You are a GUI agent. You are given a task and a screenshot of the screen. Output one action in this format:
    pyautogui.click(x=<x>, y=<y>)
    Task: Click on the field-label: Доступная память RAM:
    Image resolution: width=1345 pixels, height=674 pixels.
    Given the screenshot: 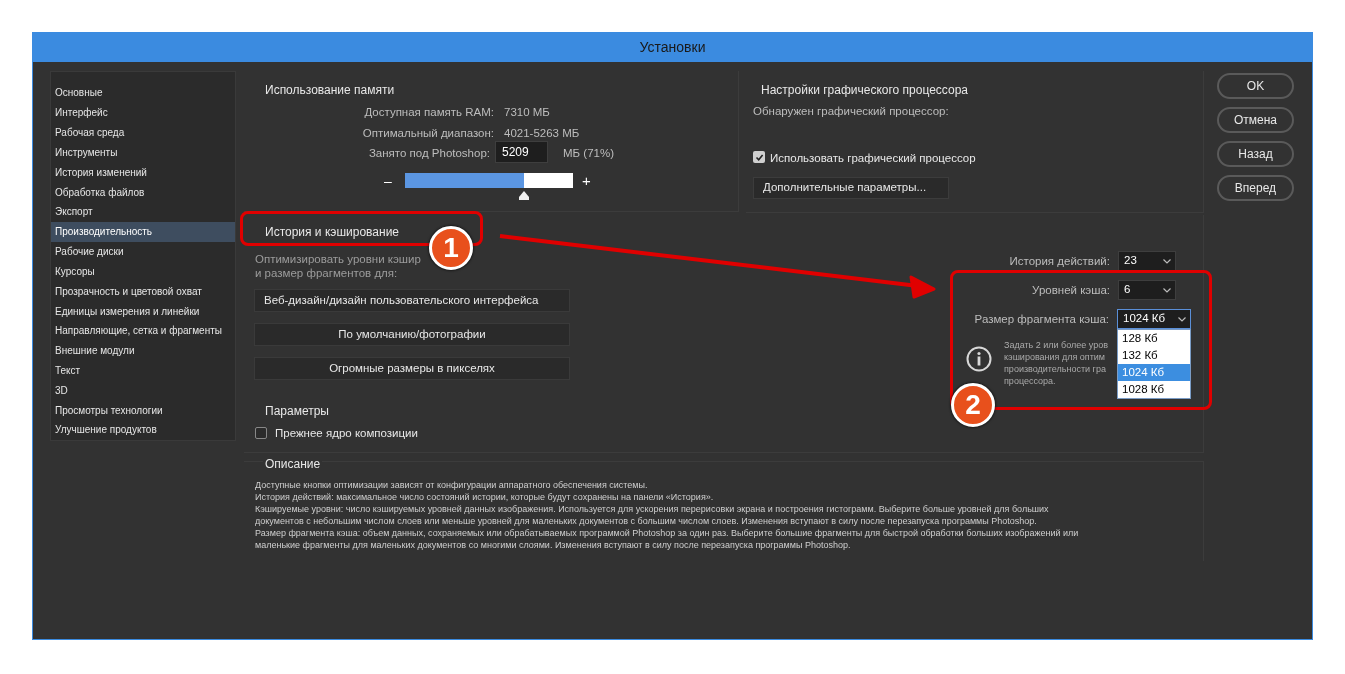 What is the action you would take?
    pyautogui.click(x=428, y=112)
    